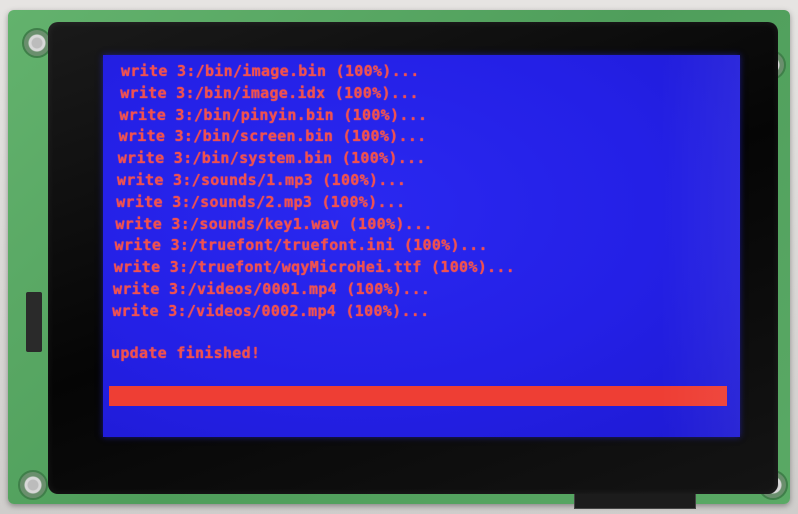 The image size is (798, 514). I want to click on update-status: update finished!, so click(186, 353).